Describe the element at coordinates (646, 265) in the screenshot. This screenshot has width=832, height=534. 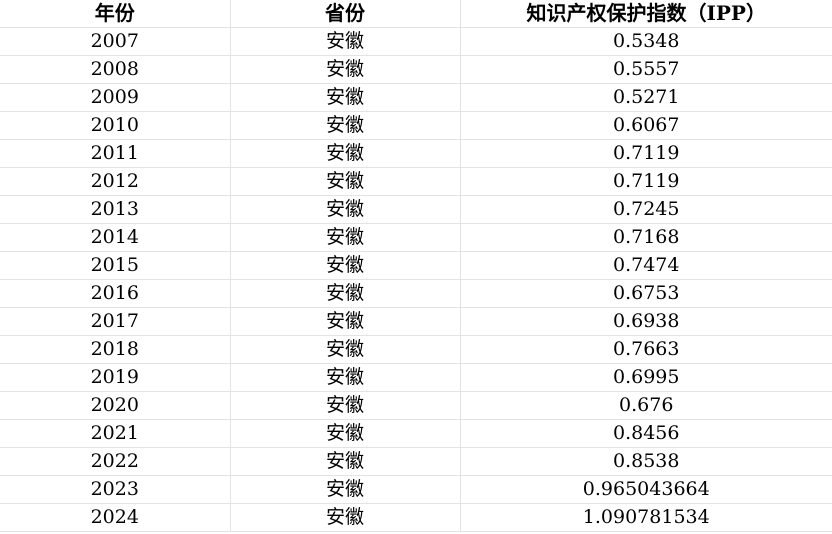
I see `ipp-value-cell: 0.7474` at that location.